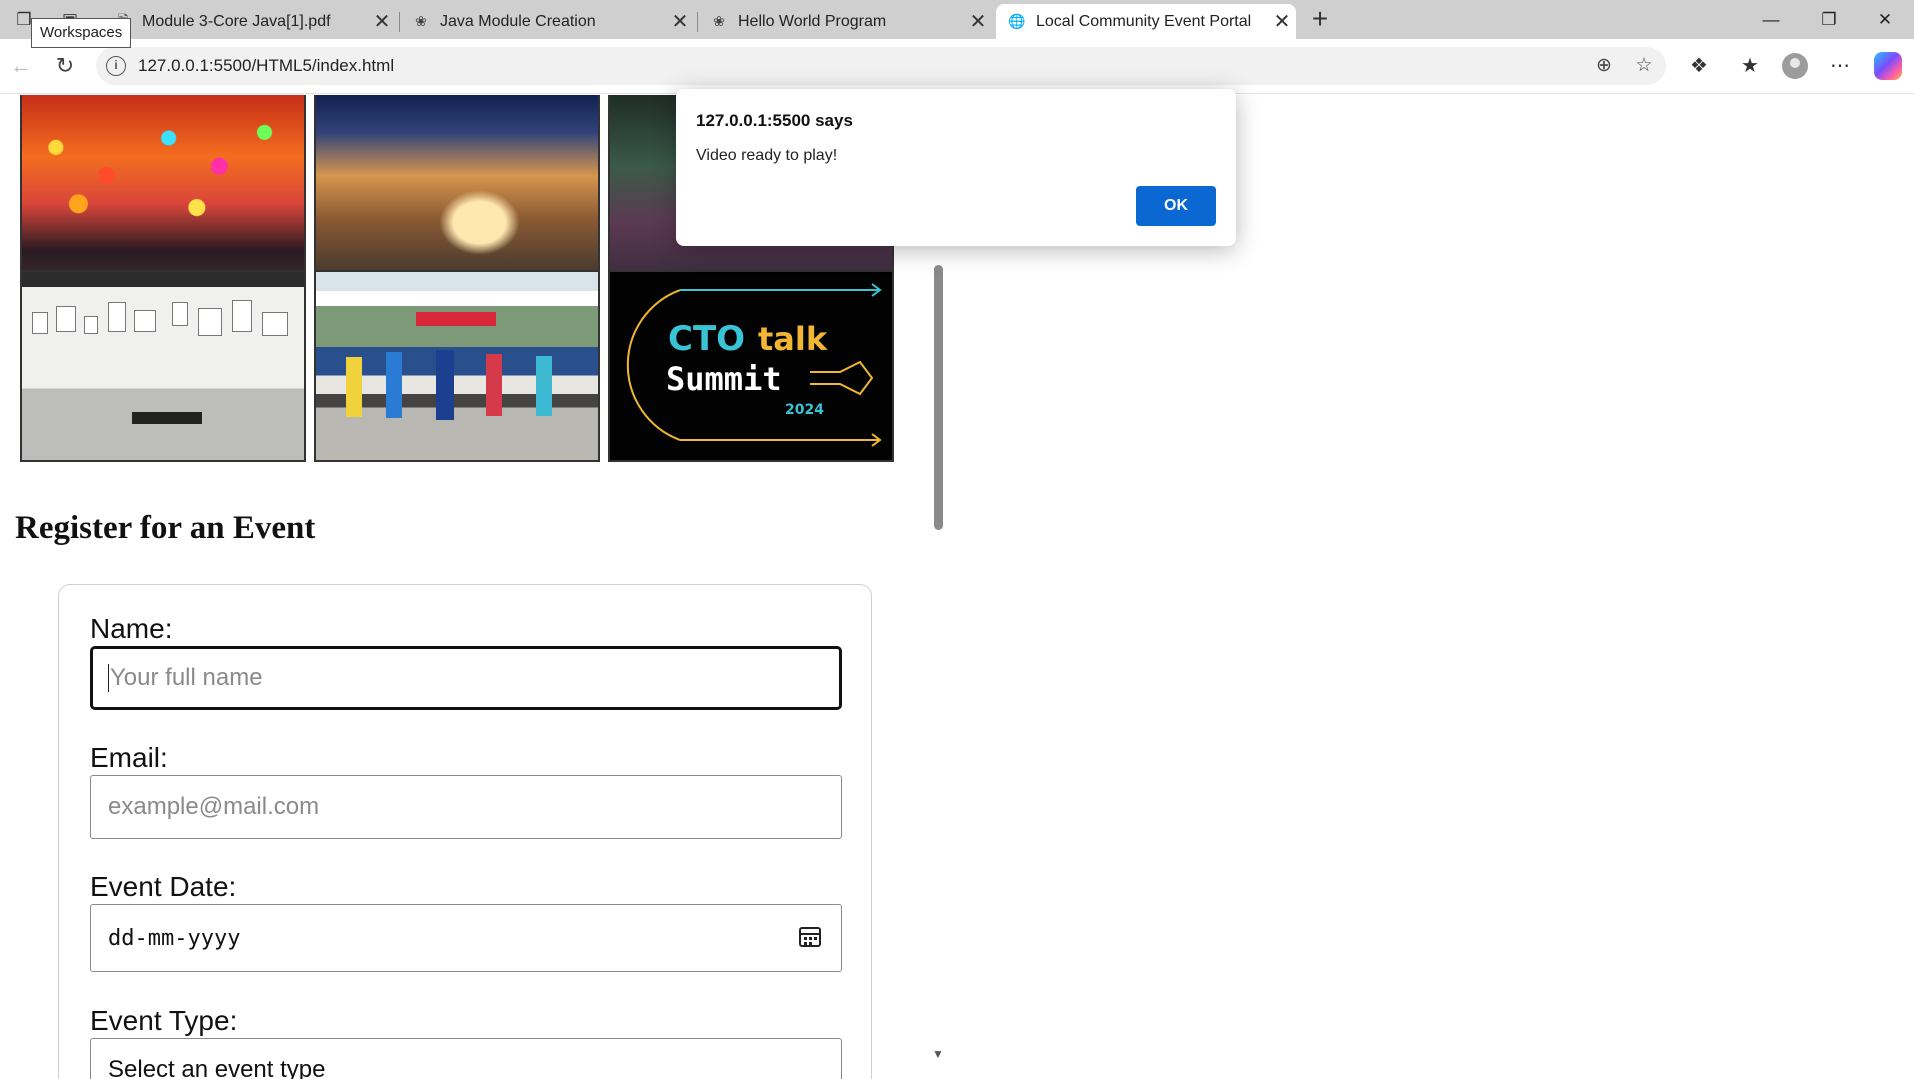 The height and width of the screenshot is (1079, 1914). Describe the element at coordinates (163, 188) in the screenshot. I see `lantern-festival-image` at that location.